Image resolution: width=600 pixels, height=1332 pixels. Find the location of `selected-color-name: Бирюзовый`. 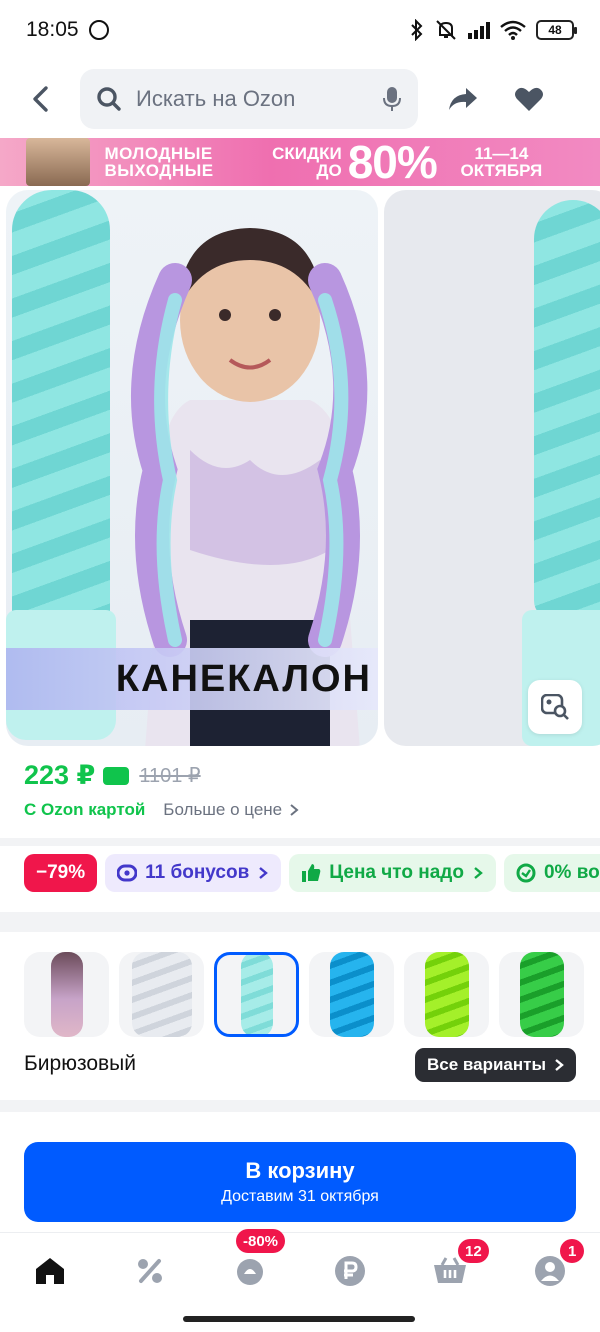

selected-color-name: Бирюзовый is located at coordinates (80, 1063).